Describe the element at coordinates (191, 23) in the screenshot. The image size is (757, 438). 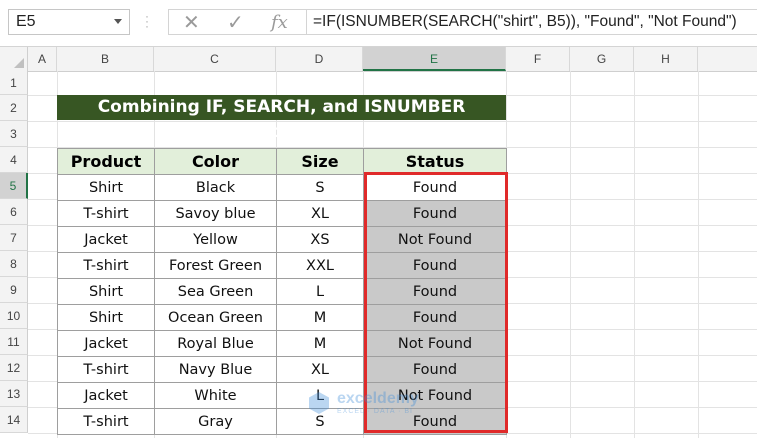
I see `cancel-icon: ✕` at that location.